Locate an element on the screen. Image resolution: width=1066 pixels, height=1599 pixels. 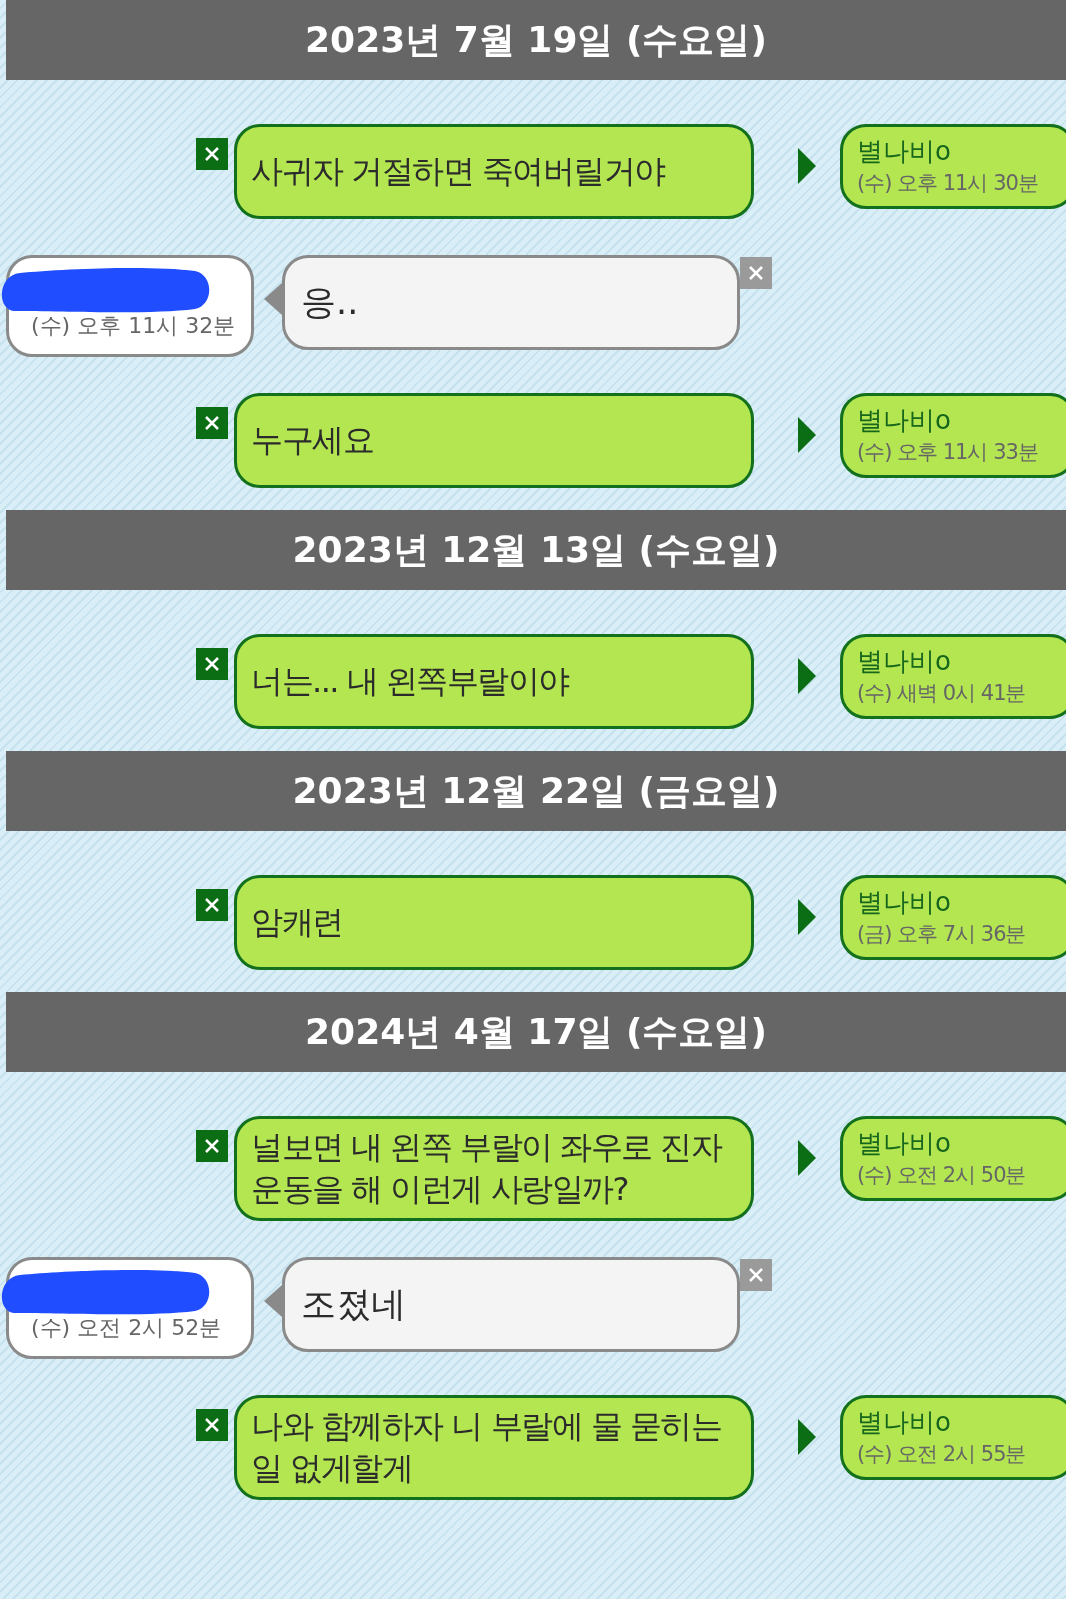
message-bubble: 암캐련 is located at coordinates (494, 922).